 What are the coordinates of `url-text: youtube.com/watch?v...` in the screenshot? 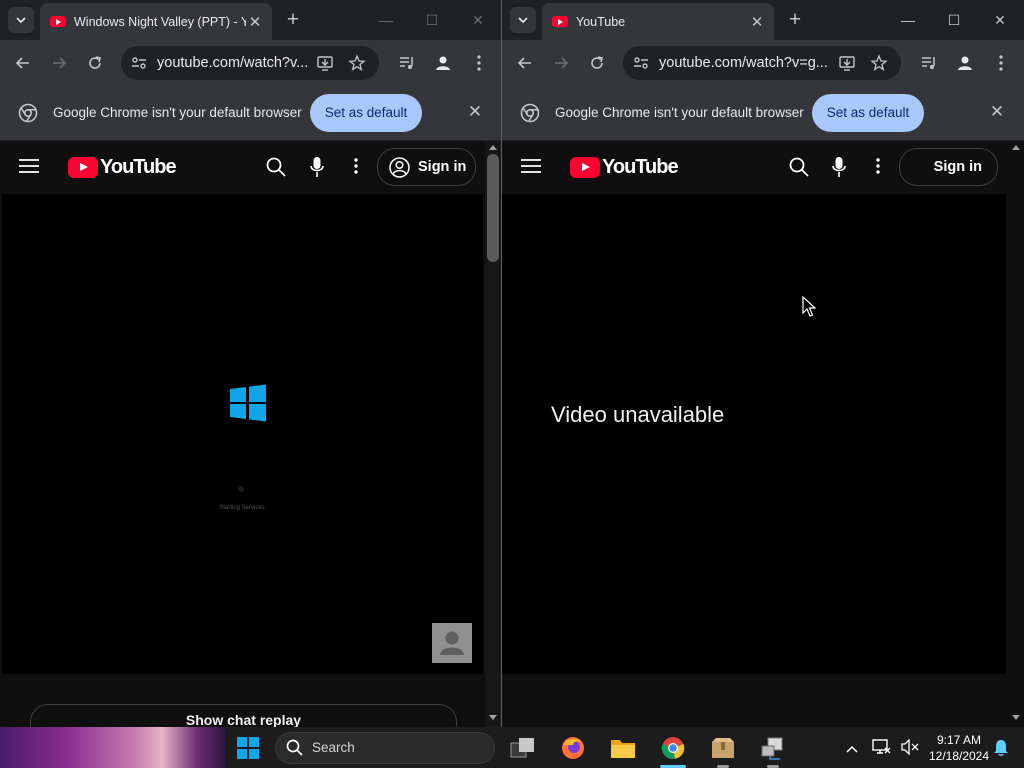 It's located at (233, 63).